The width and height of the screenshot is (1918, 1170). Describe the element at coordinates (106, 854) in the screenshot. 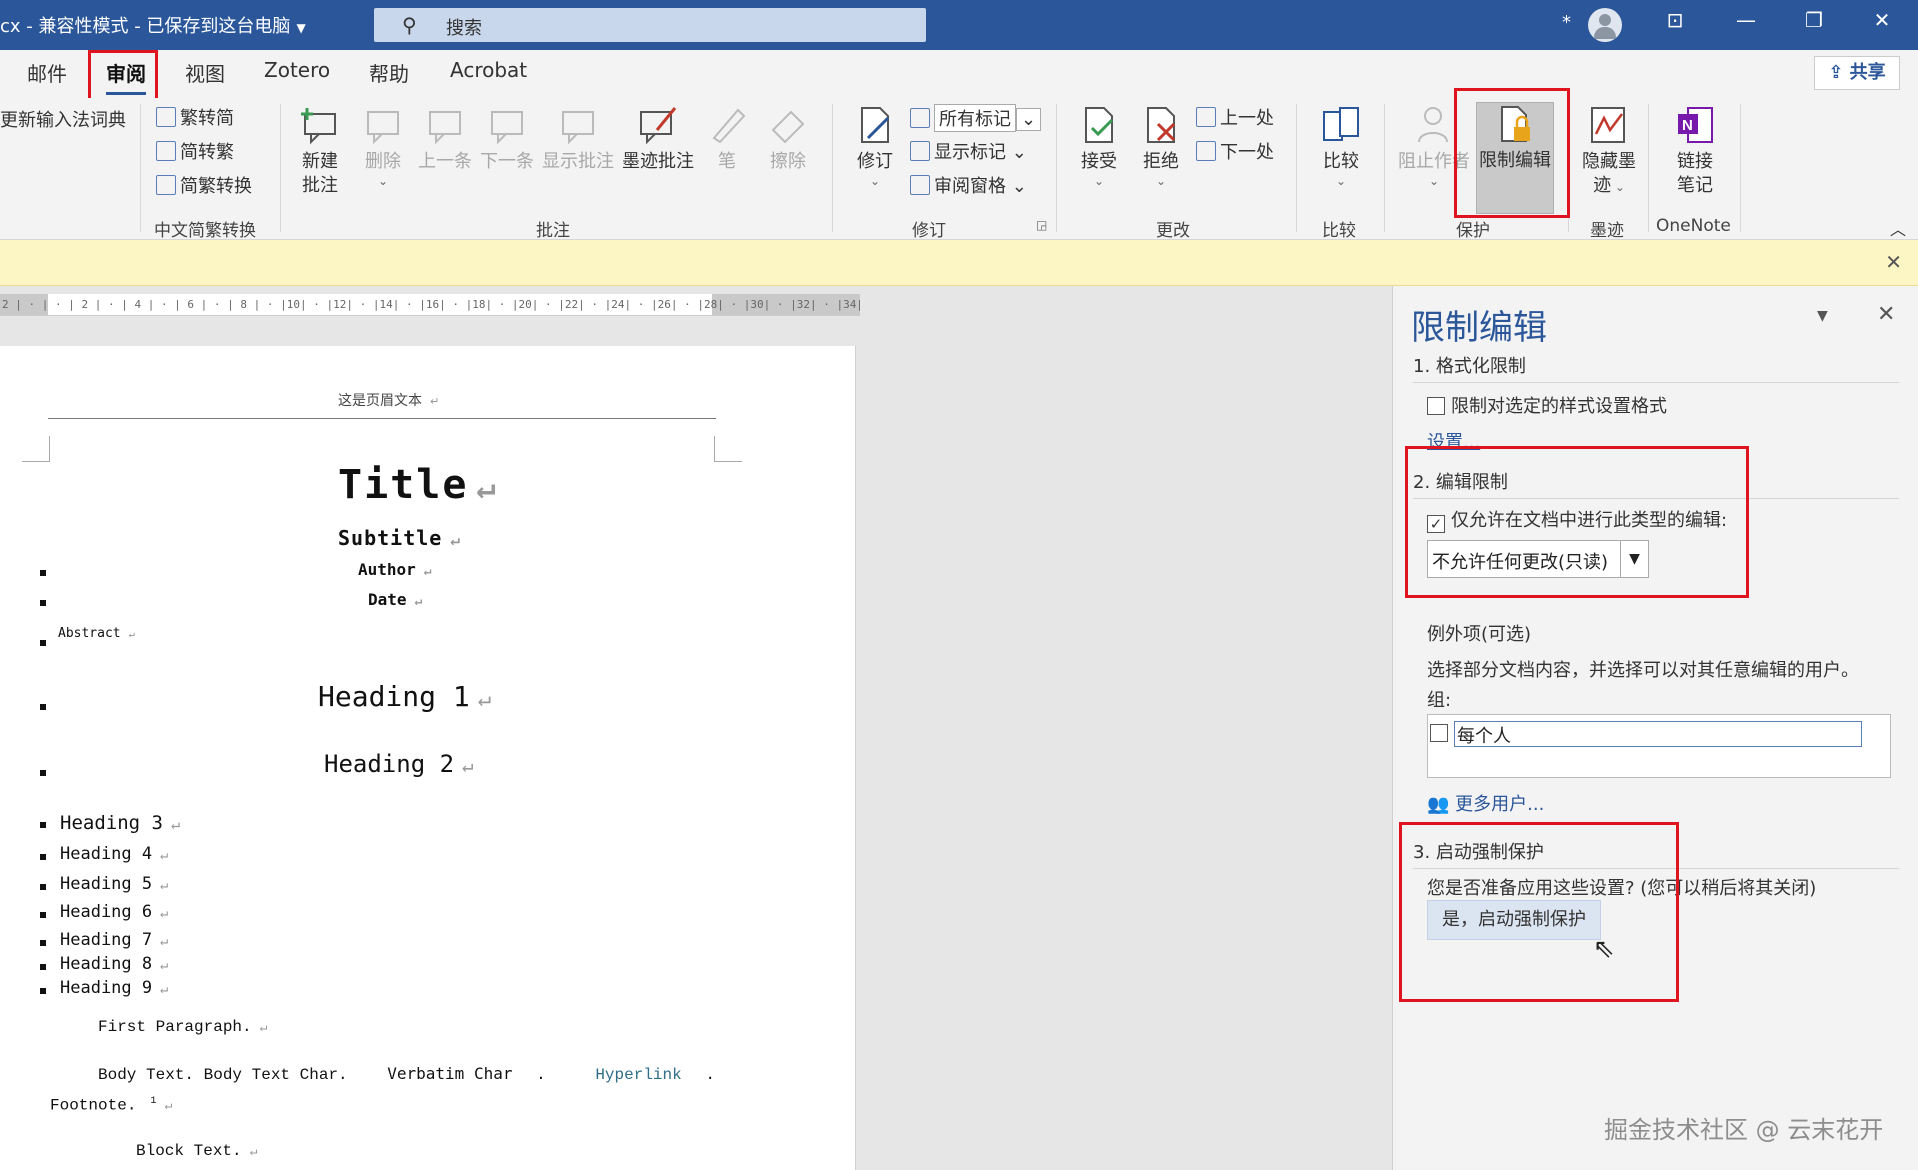

I see `heading-4-text: Heading 4` at that location.